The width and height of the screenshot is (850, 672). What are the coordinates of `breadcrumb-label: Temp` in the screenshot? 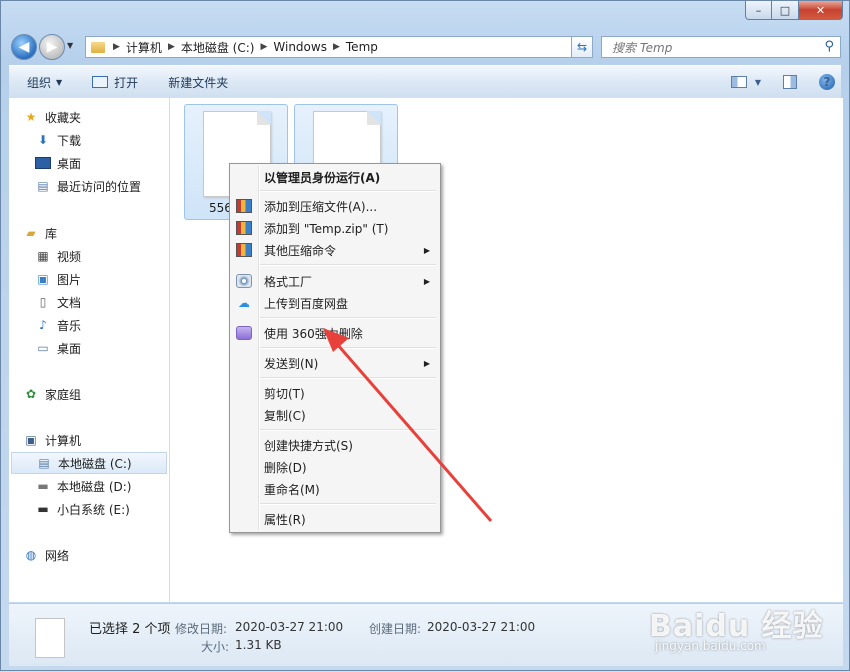 It's located at (361, 47).